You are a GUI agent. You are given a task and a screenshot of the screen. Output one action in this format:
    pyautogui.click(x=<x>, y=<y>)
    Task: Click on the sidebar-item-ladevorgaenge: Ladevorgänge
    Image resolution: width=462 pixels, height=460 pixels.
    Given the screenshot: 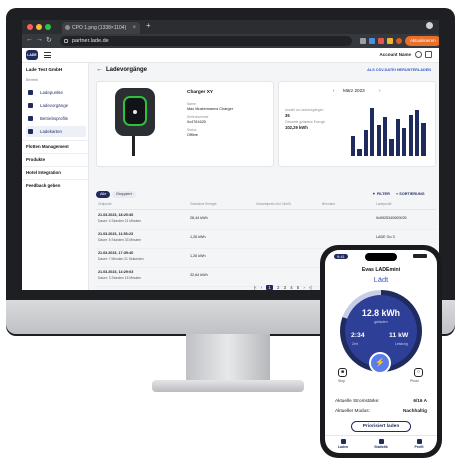 What is the action you would take?
    pyautogui.click(x=56, y=105)
    